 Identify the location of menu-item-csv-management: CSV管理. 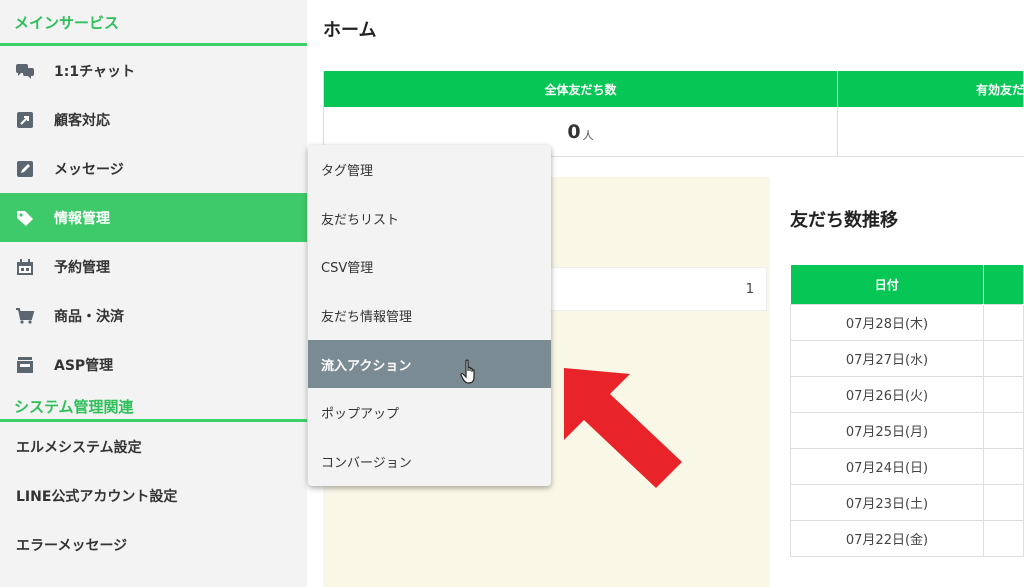
(429, 266).